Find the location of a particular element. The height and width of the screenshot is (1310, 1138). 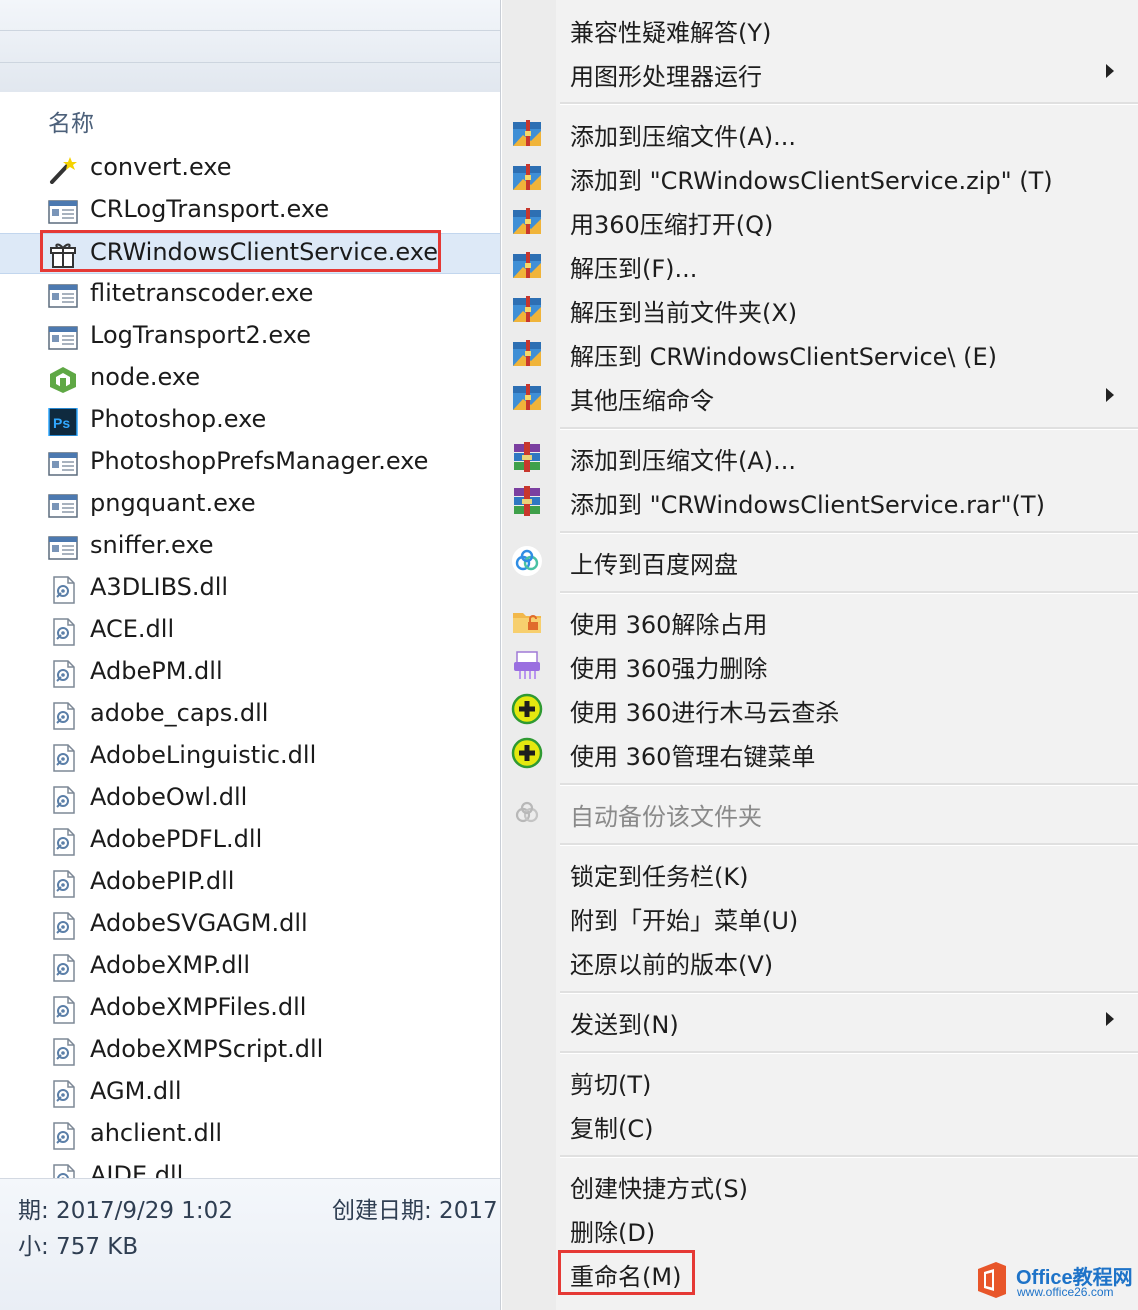

file-row-a3dlibs: A3DLIBS.dll is located at coordinates (250, 589).